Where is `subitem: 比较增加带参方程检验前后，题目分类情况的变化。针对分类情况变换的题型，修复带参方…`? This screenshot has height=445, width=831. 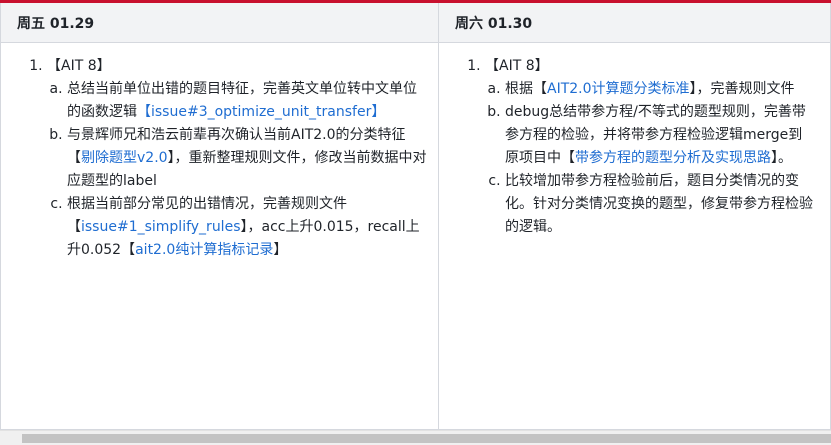
subitem: 比较增加带参方程检验前后，题目分类情况的变化。针对分类情况变换的题型，修复带参方… is located at coordinates (660, 204).